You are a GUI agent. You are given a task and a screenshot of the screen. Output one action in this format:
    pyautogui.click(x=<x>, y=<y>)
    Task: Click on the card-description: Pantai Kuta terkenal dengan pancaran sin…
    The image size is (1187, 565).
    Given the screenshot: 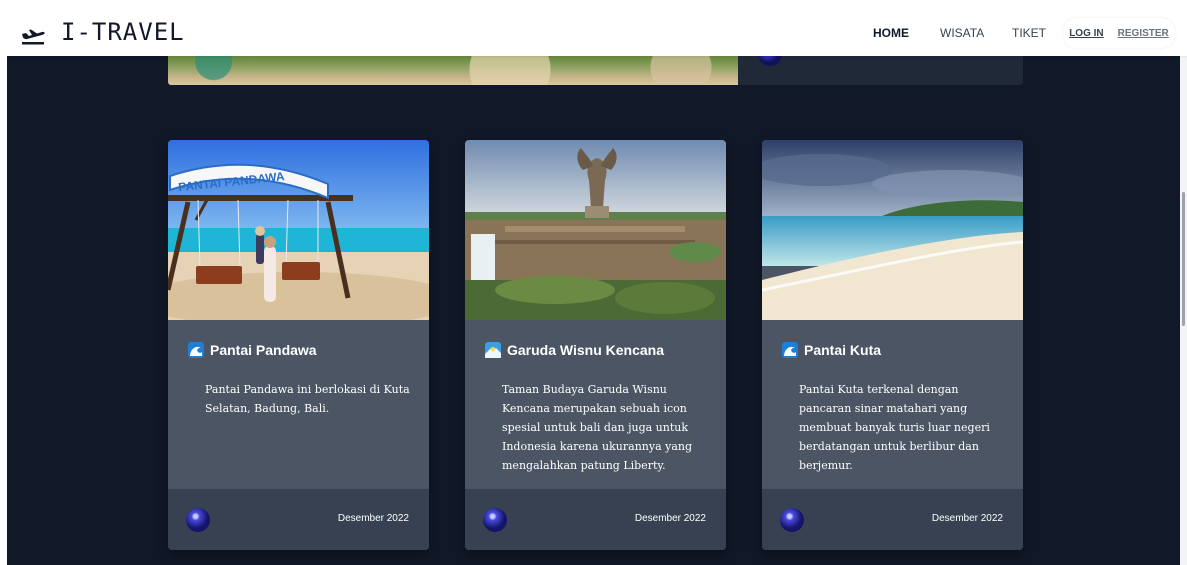 What is the action you would take?
    pyautogui.click(x=894, y=427)
    